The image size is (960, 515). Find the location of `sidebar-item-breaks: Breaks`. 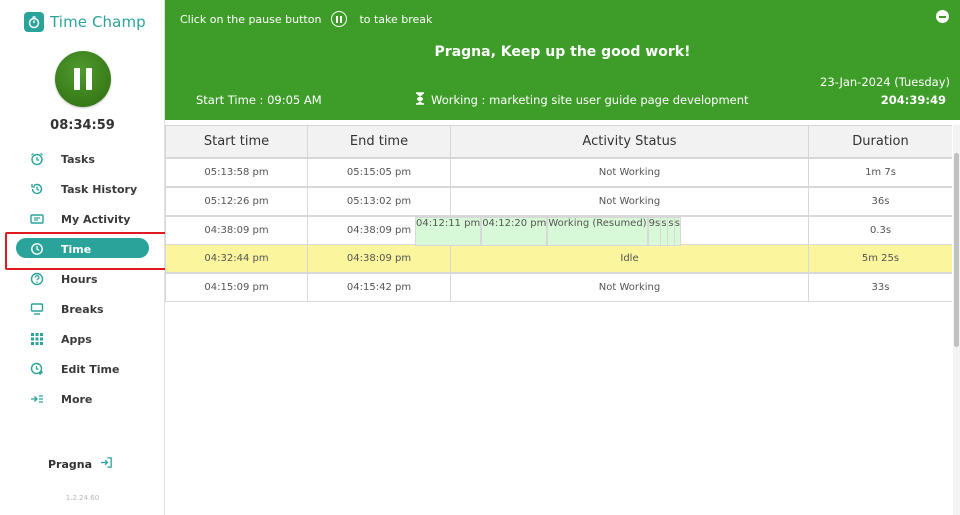

sidebar-item-breaks: Breaks is located at coordinates (82, 309).